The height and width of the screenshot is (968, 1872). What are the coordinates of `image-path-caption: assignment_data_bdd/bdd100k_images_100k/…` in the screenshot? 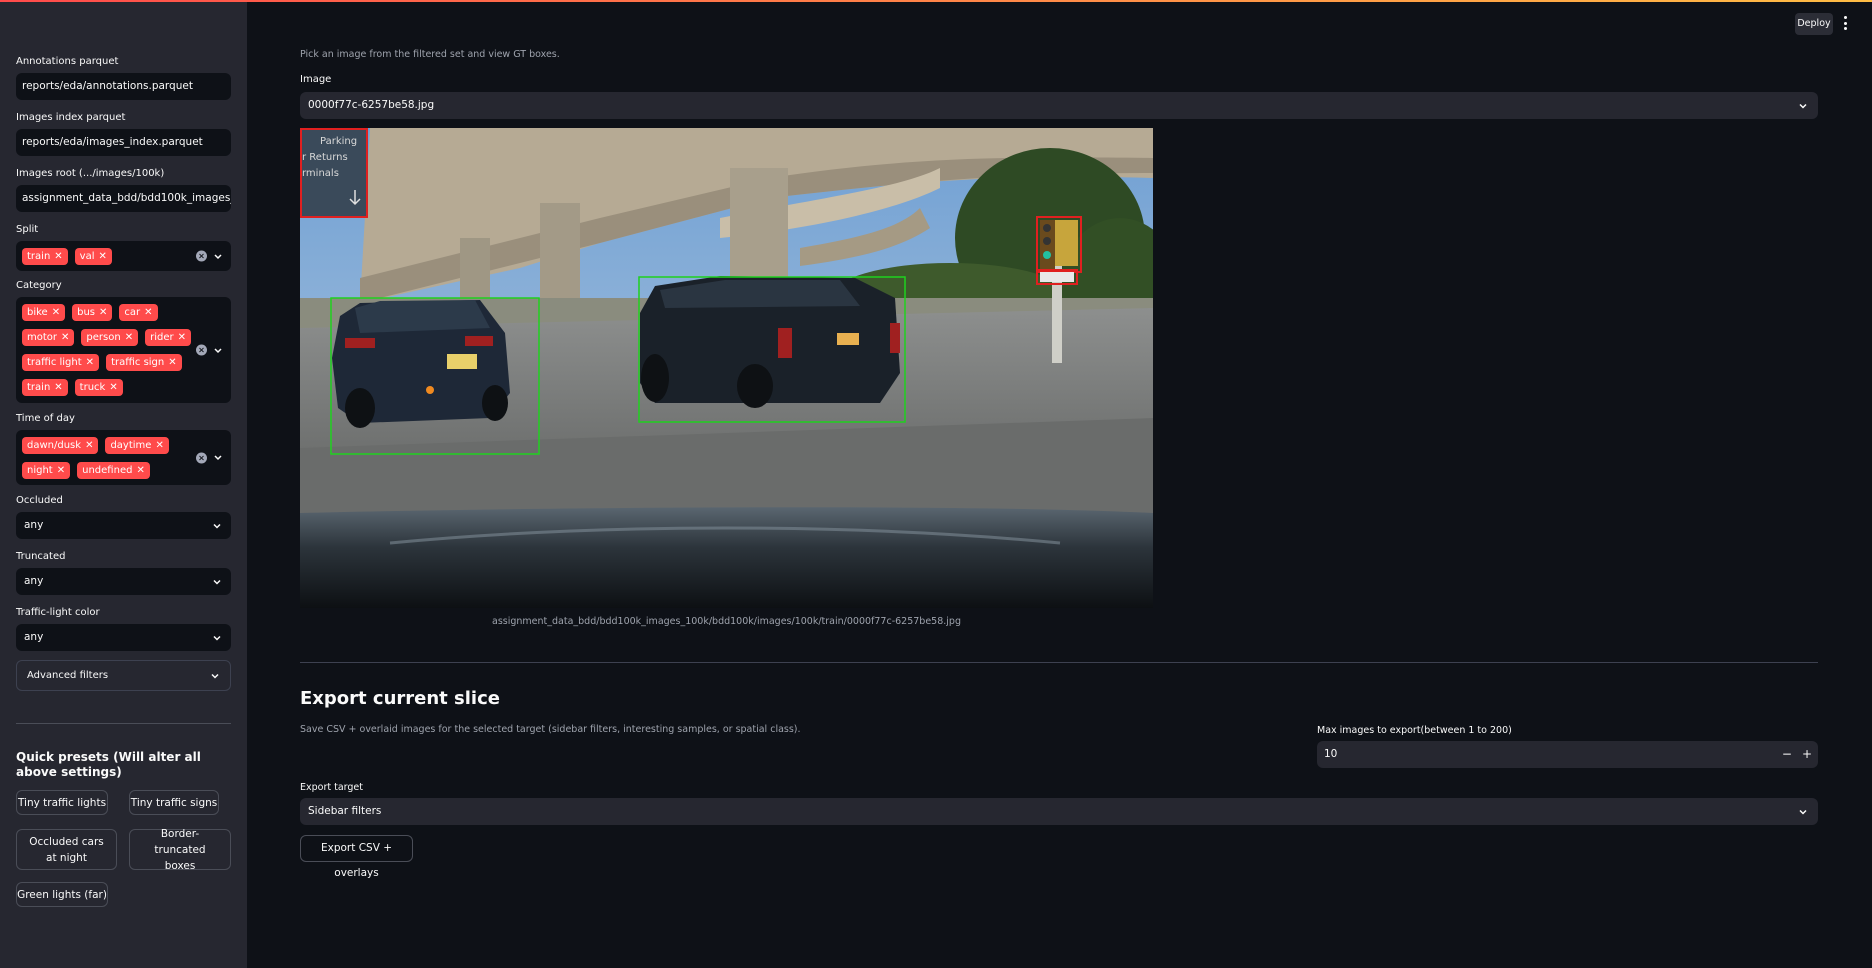 It's located at (726, 621).